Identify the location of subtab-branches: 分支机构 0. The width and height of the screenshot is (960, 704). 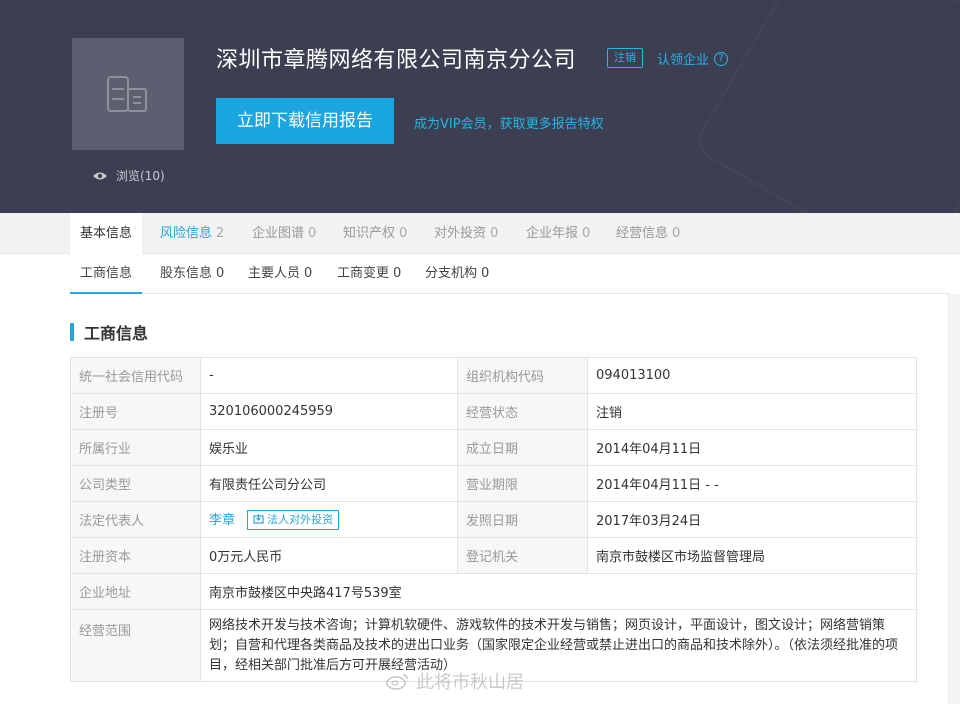
(457, 274).